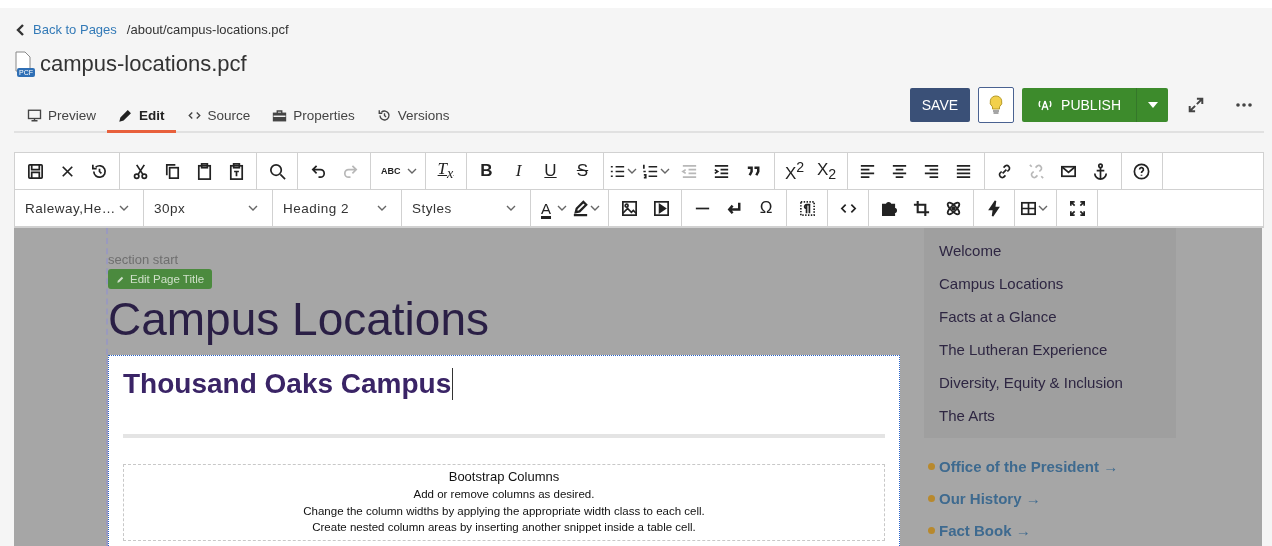 Image resolution: width=1272 pixels, height=546 pixels. Describe the element at coordinates (413, 117) in the screenshot. I see `tab: Versions` at that location.